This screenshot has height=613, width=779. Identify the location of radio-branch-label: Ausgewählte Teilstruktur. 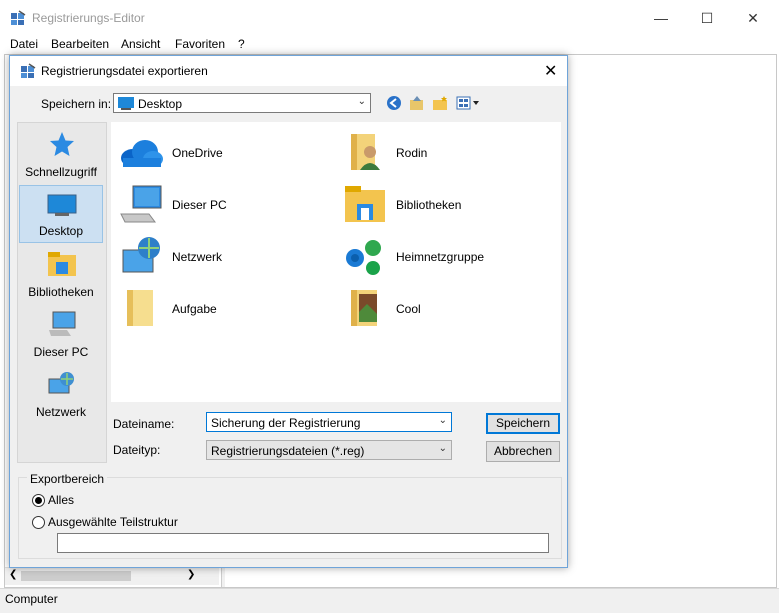
(113, 522).